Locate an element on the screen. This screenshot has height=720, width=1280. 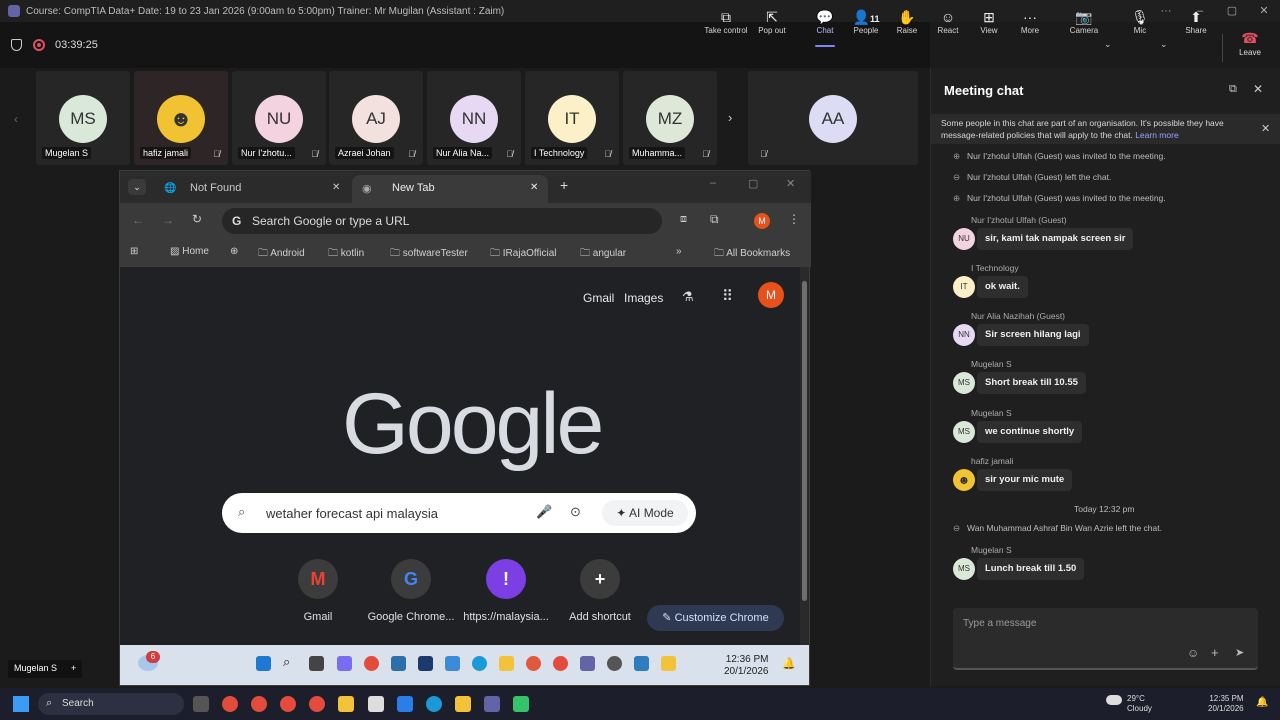
participant-tile: NN Nur Alia Na... 🎙̸ is located at coordinates (474, 118).